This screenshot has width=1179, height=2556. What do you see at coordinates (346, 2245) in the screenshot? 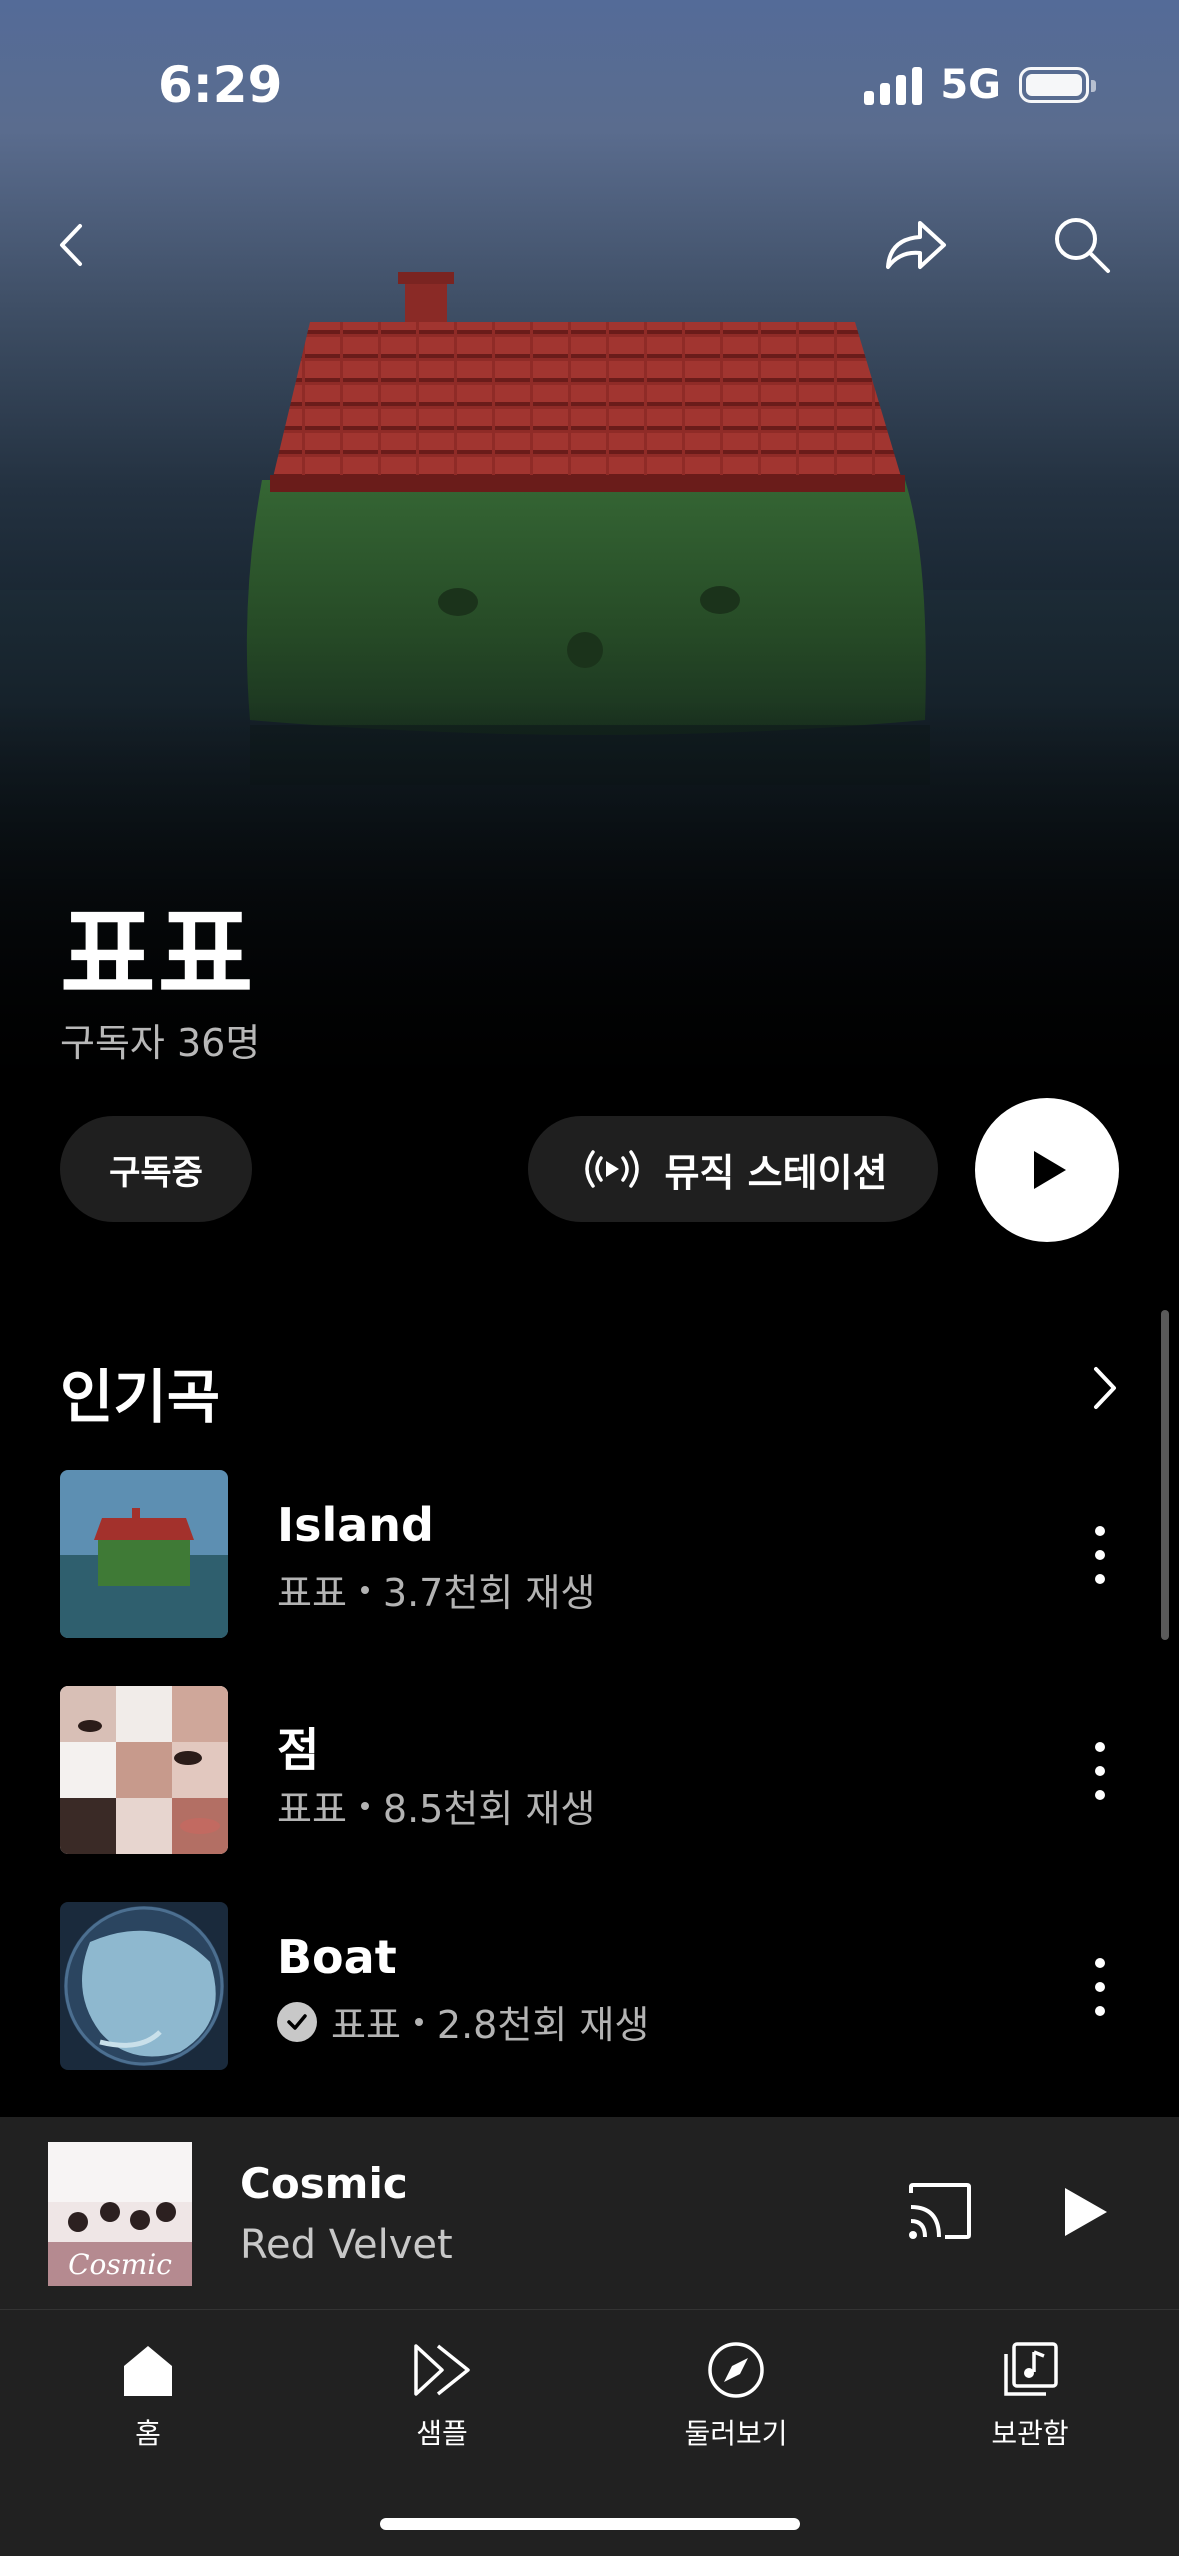
I see `now-playing-artist: Red Velvet` at bounding box center [346, 2245].